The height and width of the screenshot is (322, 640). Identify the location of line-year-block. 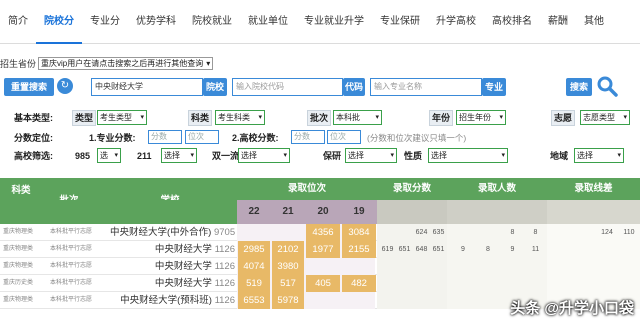
(593, 212).